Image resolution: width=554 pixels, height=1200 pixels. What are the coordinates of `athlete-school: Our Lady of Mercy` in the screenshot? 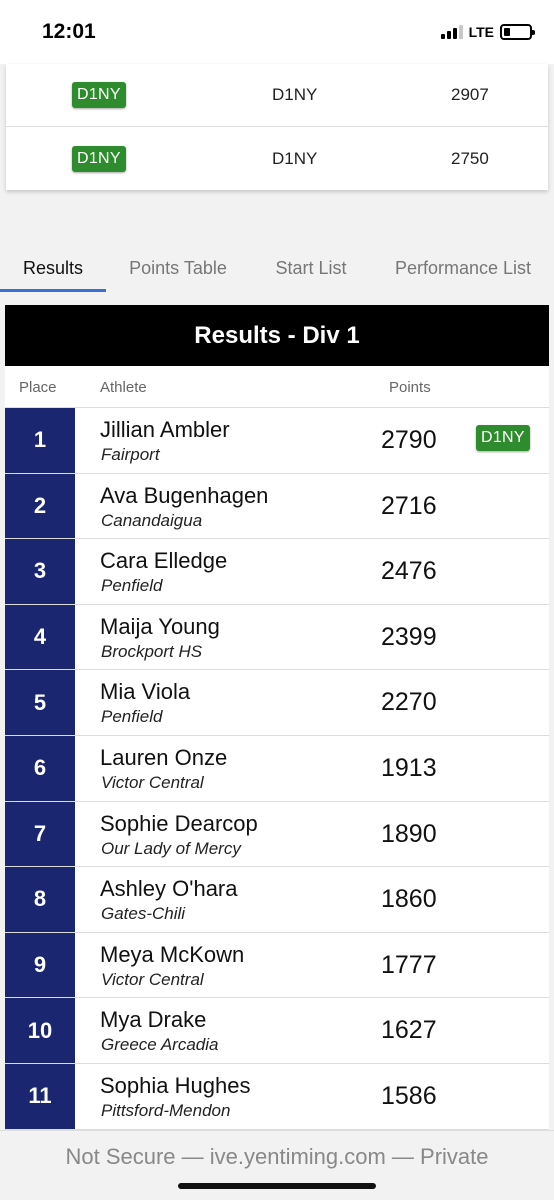 It's located at (171, 848).